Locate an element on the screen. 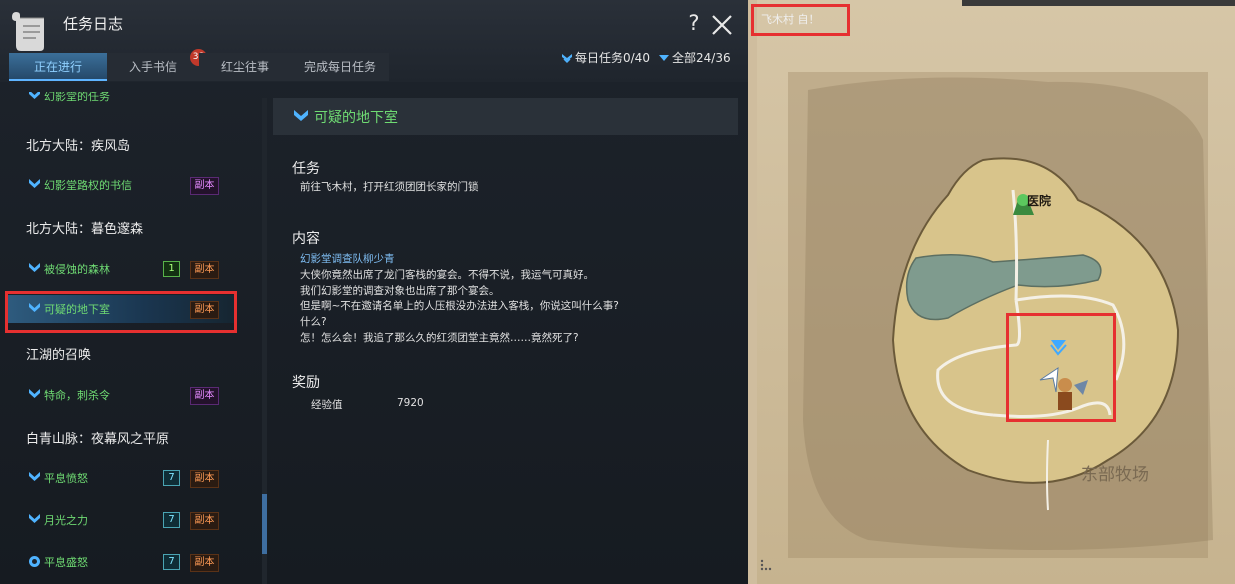  quest-name: 被侵蚀的森林 is located at coordinates (77, 269).